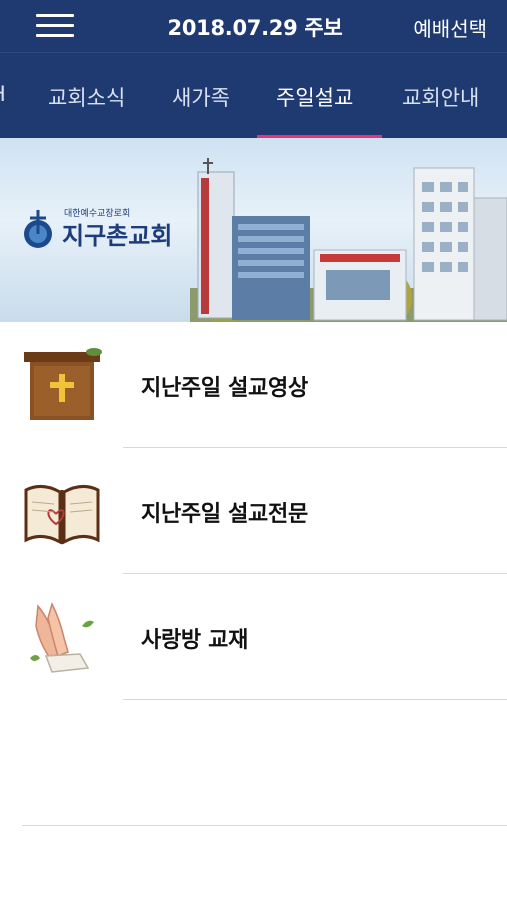 The image size is (507, 900). Describe the element at coordinates (450, 27) in the screenshot. I see `worship-select-button: 예배선택` at that location.